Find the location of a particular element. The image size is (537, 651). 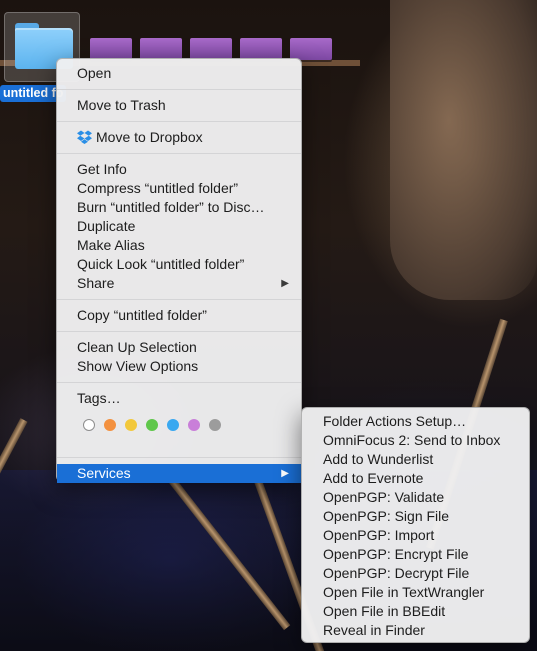

tag-blue-dot is located at coordinates (173, 425).